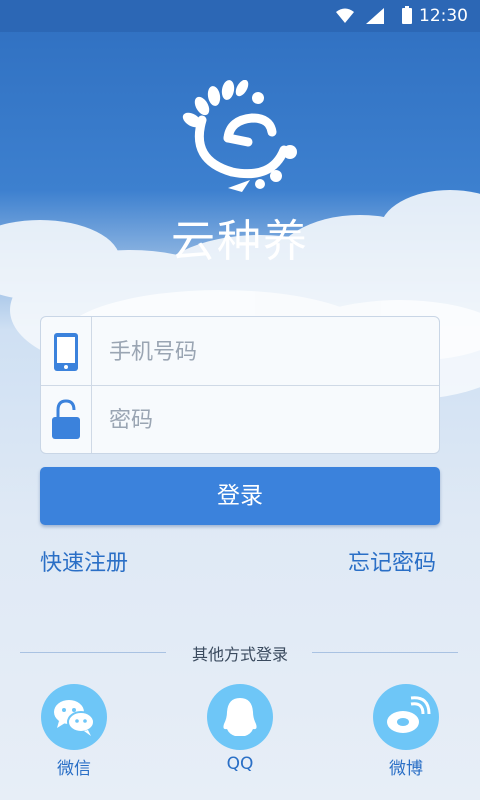 This screenshot has height=800, width=480. I want to click on phone-icon-box, so click(66, 351).